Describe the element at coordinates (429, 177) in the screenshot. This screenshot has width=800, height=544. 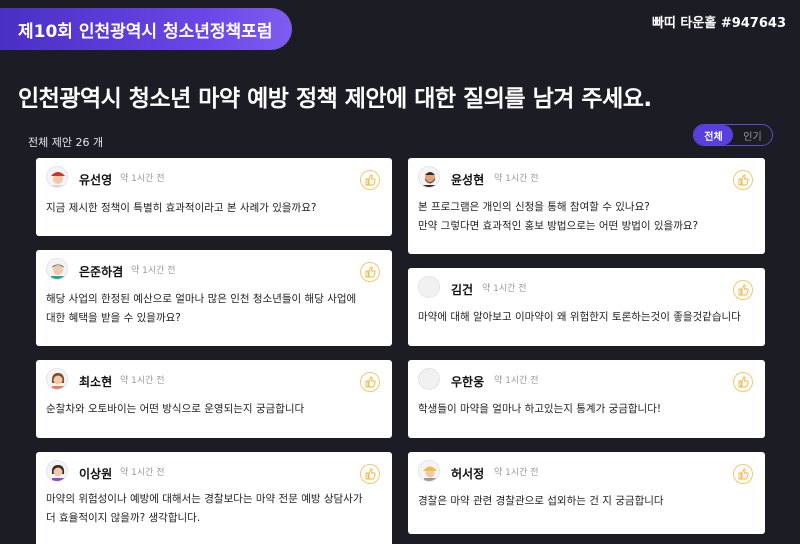
I see `avatar-man-beard-icon` at that location.